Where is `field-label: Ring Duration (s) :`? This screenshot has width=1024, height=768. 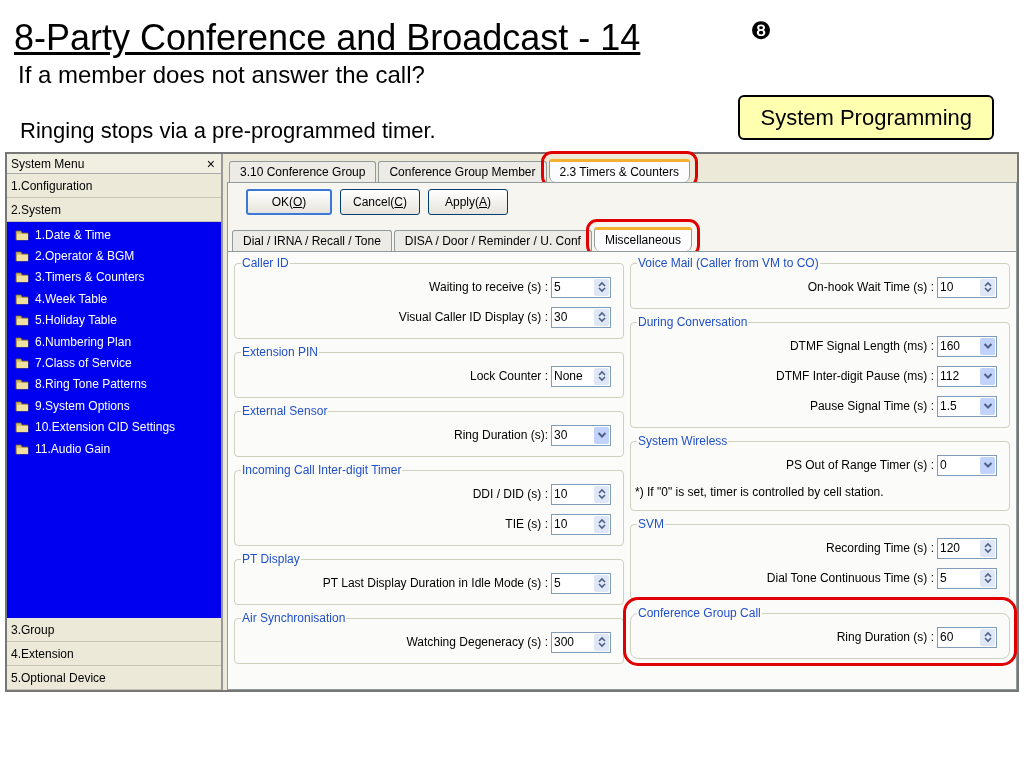 field-label: Ring Duration (s) : is located at coordinates (885, 637).